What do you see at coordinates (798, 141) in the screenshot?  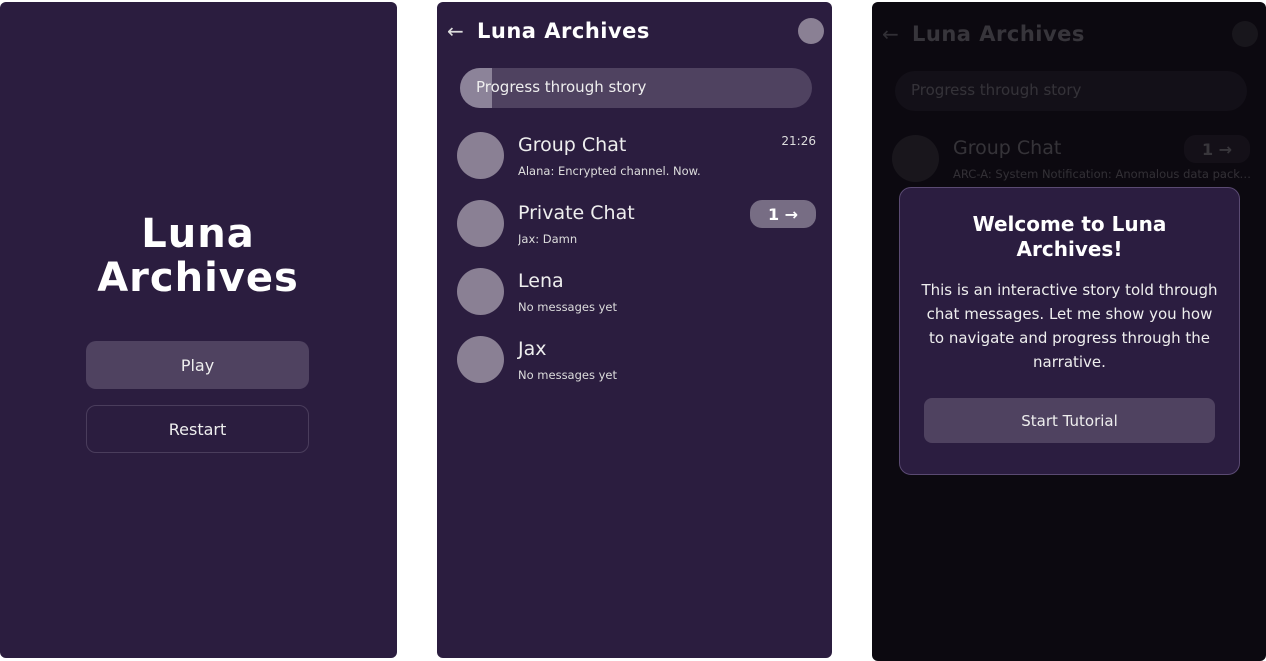 I see `chat-time: 21:26` at bounding box center [798, 141].